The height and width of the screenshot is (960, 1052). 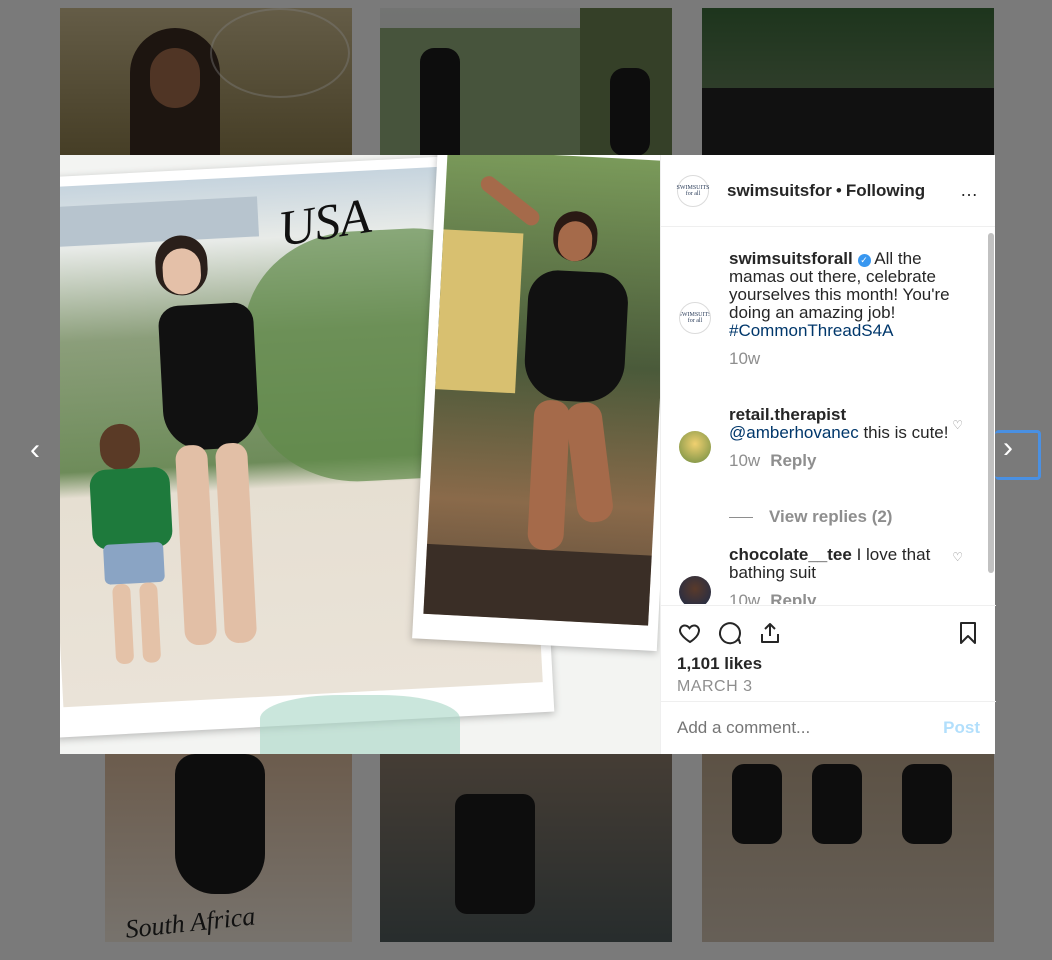 What do you see at coordinates (961, 728) in the screenshot?
I see `post-comment-button: Post` at bounding box center [961, 728].